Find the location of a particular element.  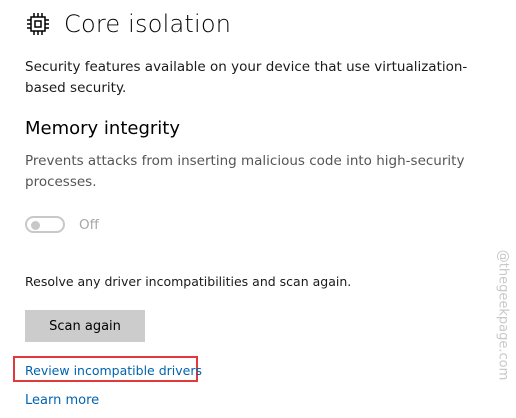

scan-again-button: Scan again is located at coordinates (85, 326).